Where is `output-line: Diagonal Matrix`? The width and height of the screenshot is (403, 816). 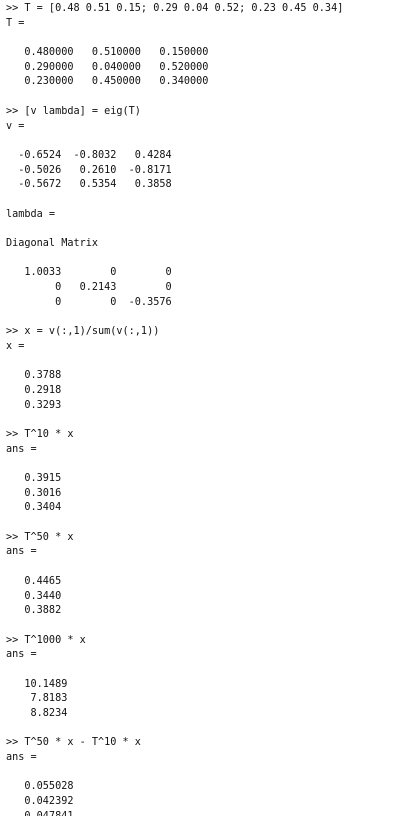
output-line: Diagonal Matrix is located at coordinates (52, 243).